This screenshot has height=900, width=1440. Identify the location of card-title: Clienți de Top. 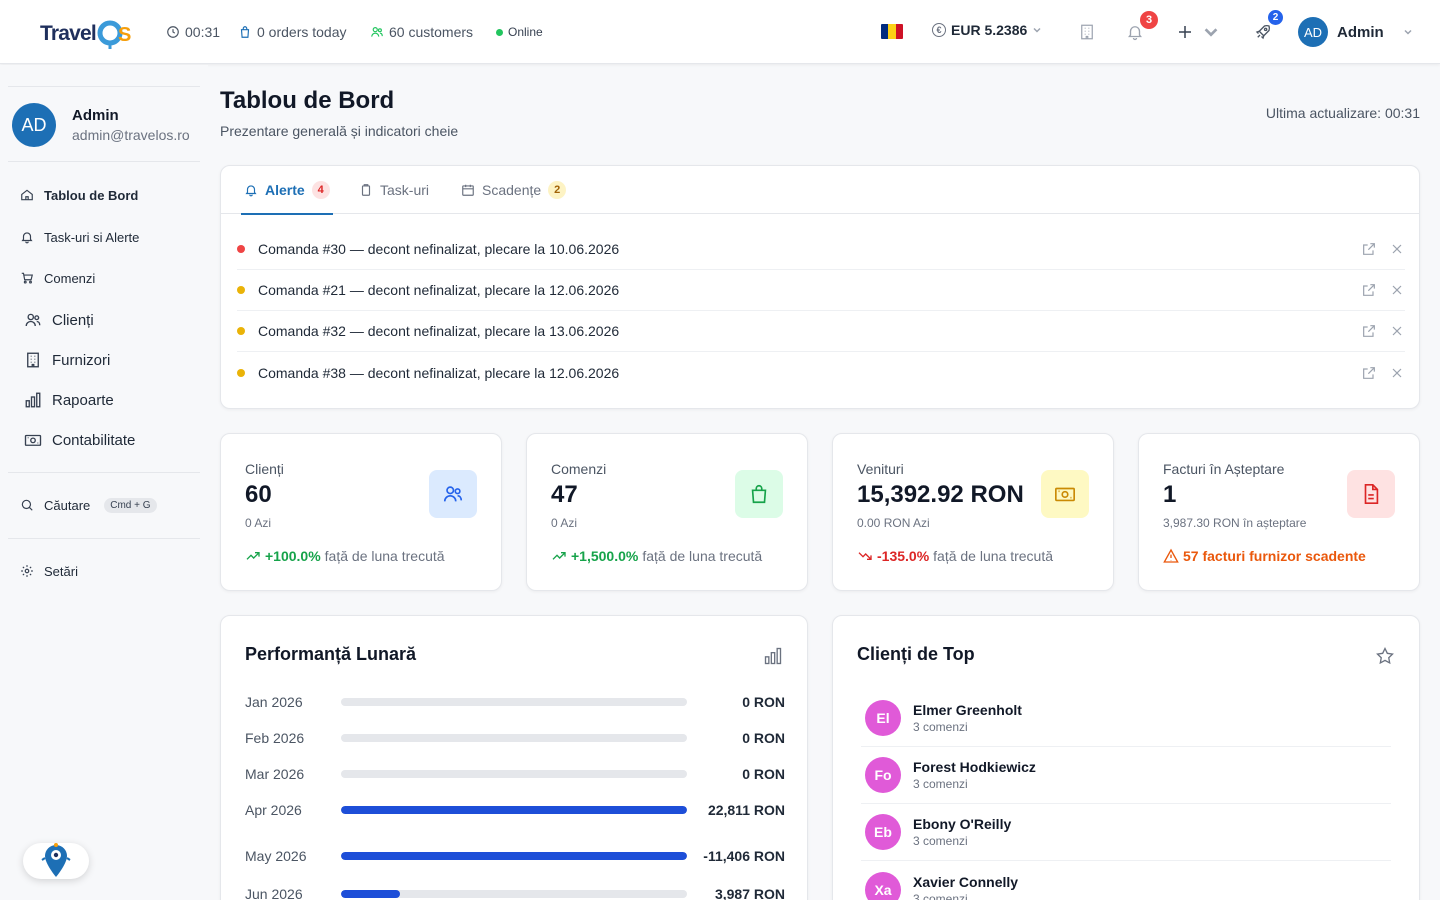
(916, 654).